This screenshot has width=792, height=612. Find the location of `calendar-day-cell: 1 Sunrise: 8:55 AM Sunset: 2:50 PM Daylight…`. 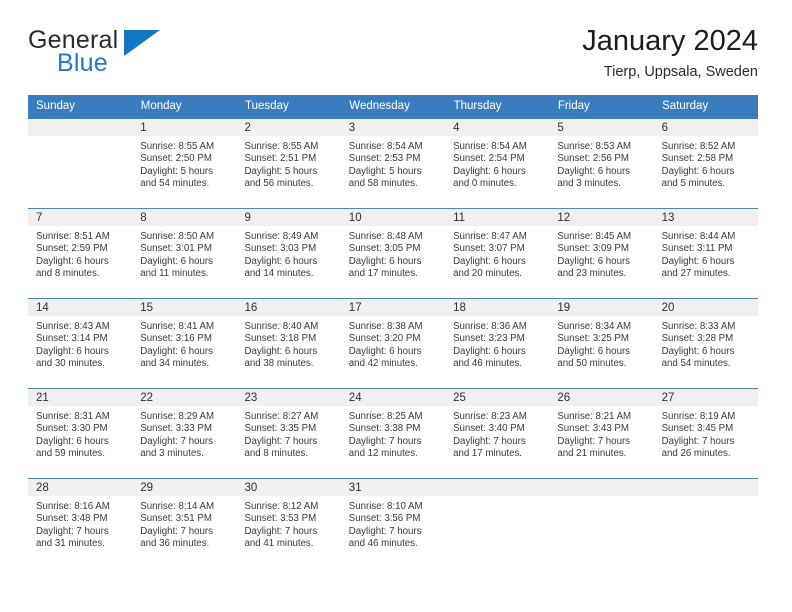

calendar-day-cell: 1 Sunrise: 8:55 AM Sunset: 2:50 PM Daylight… is located at coordinates (184, 164).